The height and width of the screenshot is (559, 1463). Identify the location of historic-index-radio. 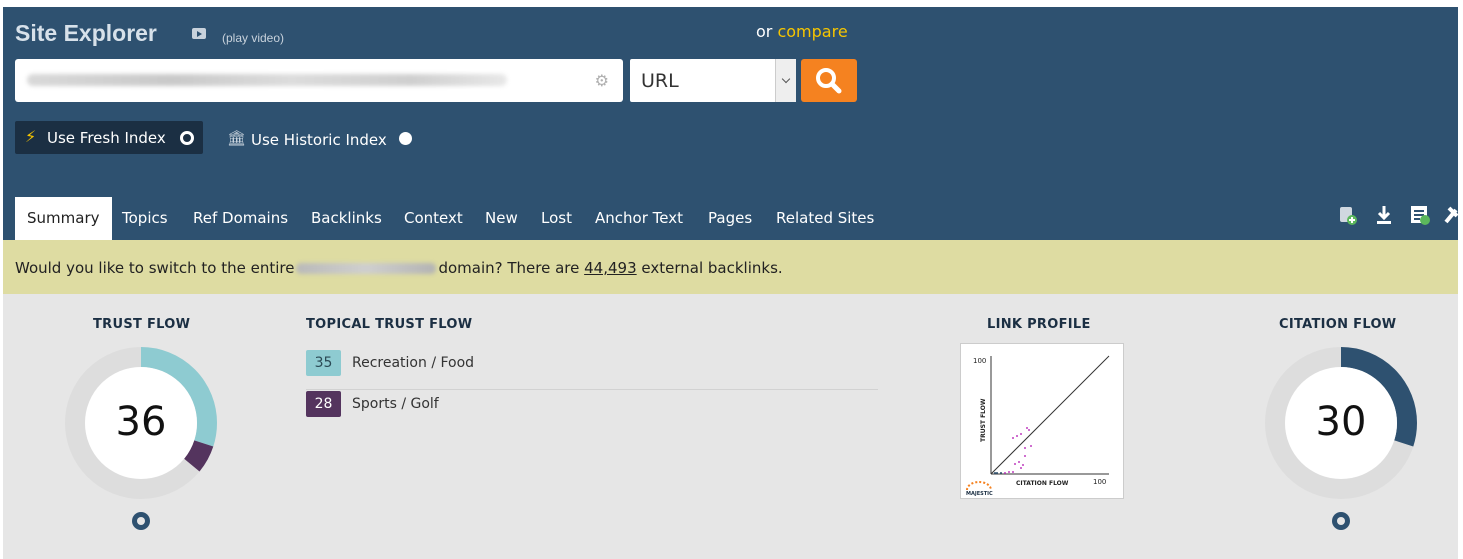
(405, 138).